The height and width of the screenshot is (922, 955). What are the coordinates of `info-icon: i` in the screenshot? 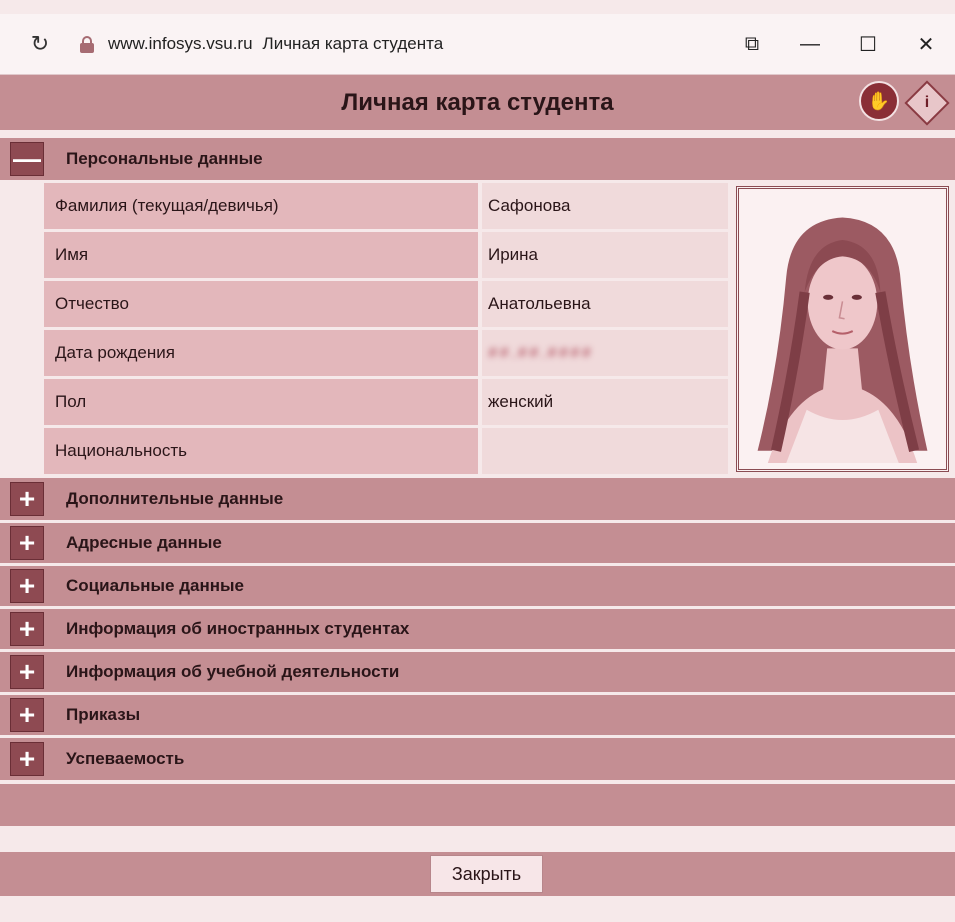 It's located at (927, 103).